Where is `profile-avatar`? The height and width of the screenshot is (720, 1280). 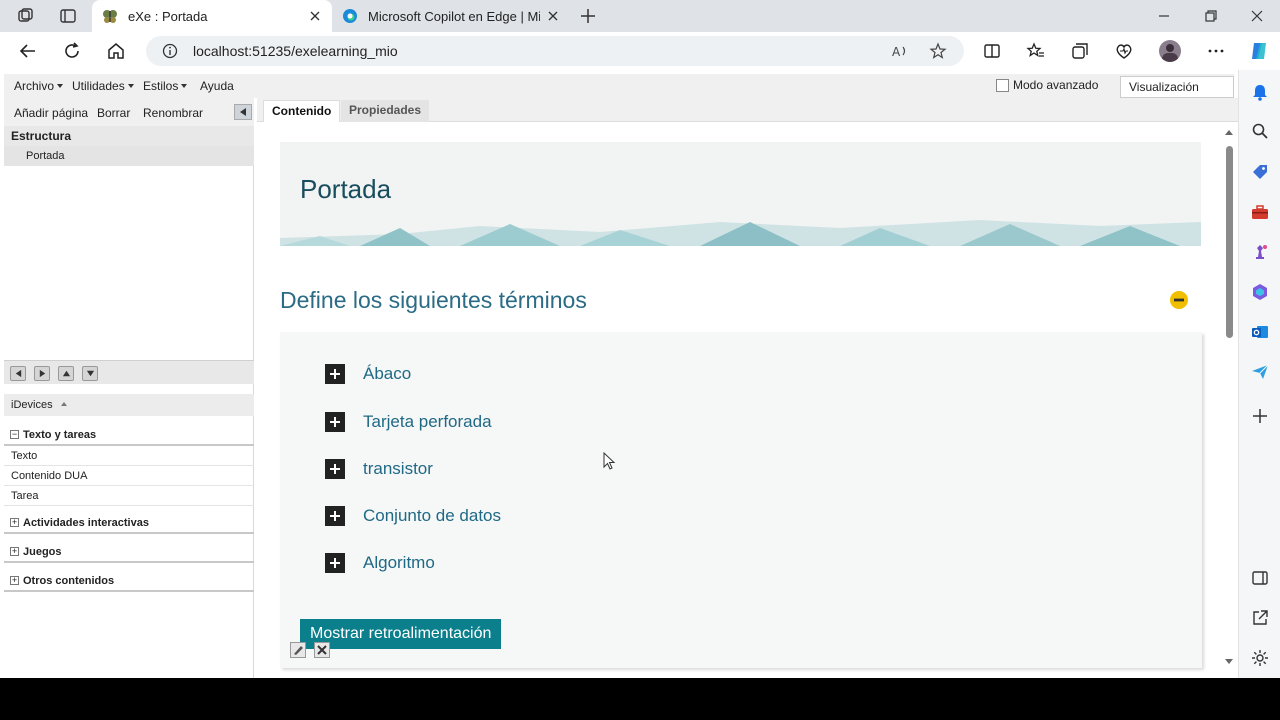
profile-avatar is located at coordinates (1170, 51).